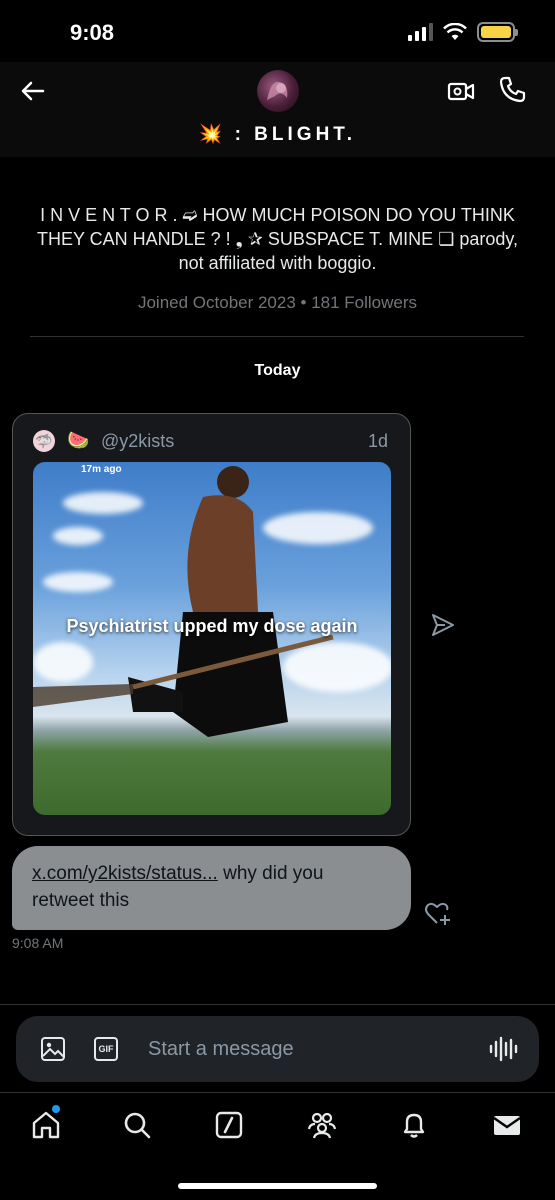 This screenshot has height=1200, width=555. I want to click on message-timestamp: 9:08 AM, so click(38, 943).